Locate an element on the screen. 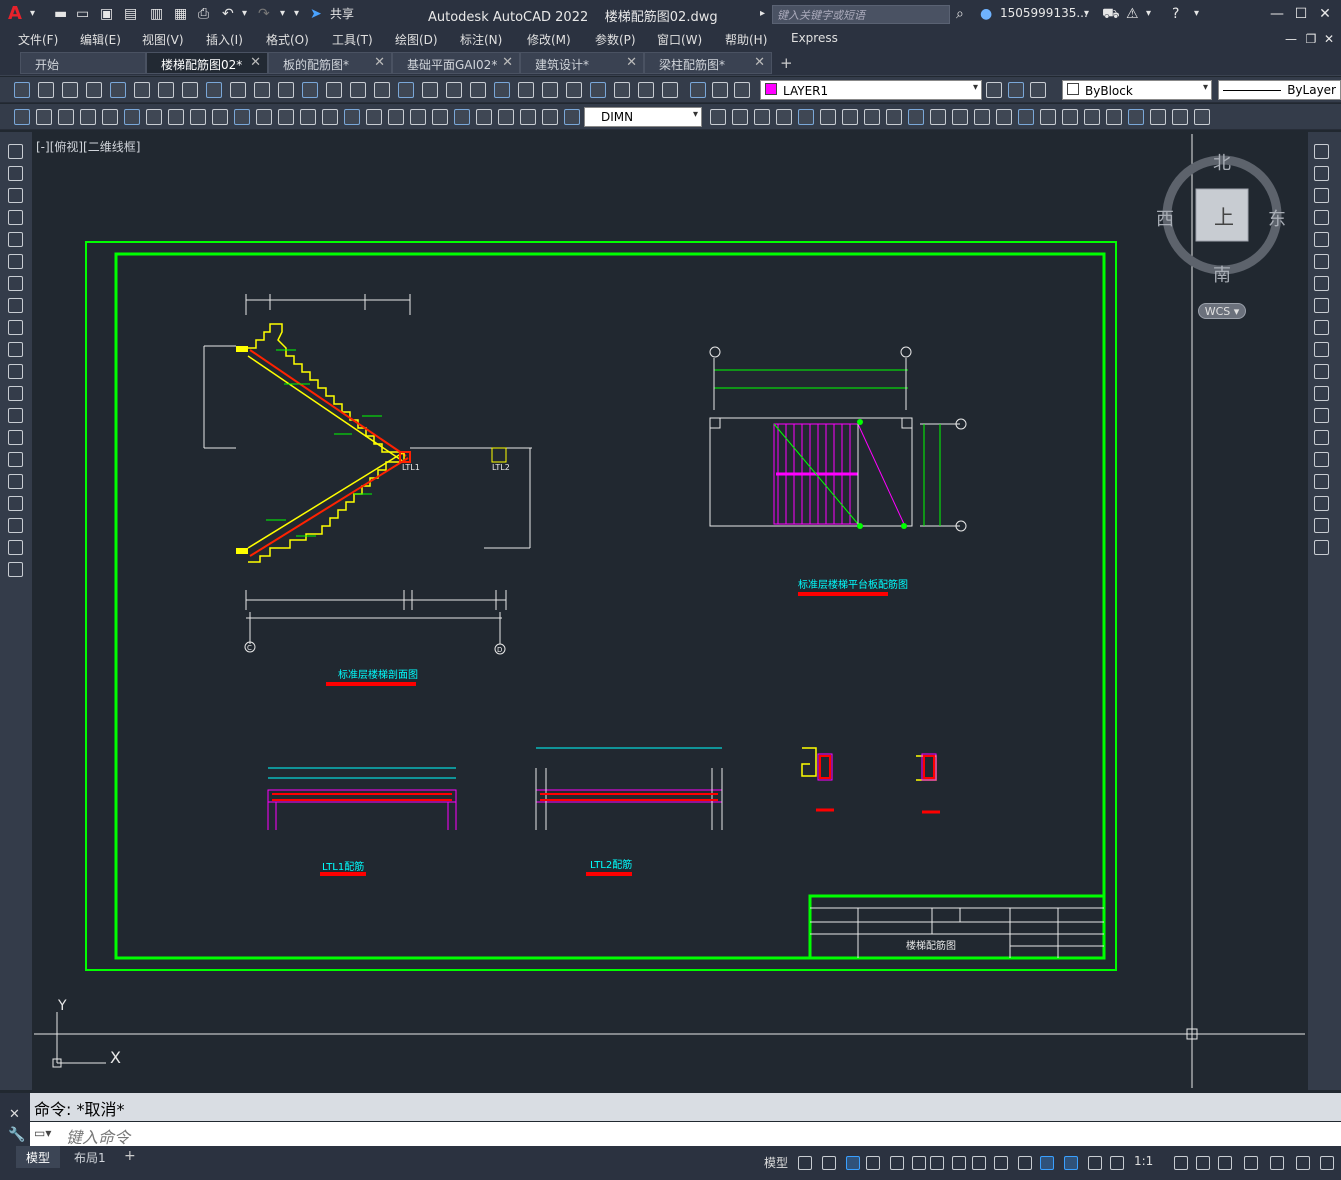 The height and width of the screenshot is (1180, 1341). menu-file: 文件(F) is located at coordinates (38, 39).